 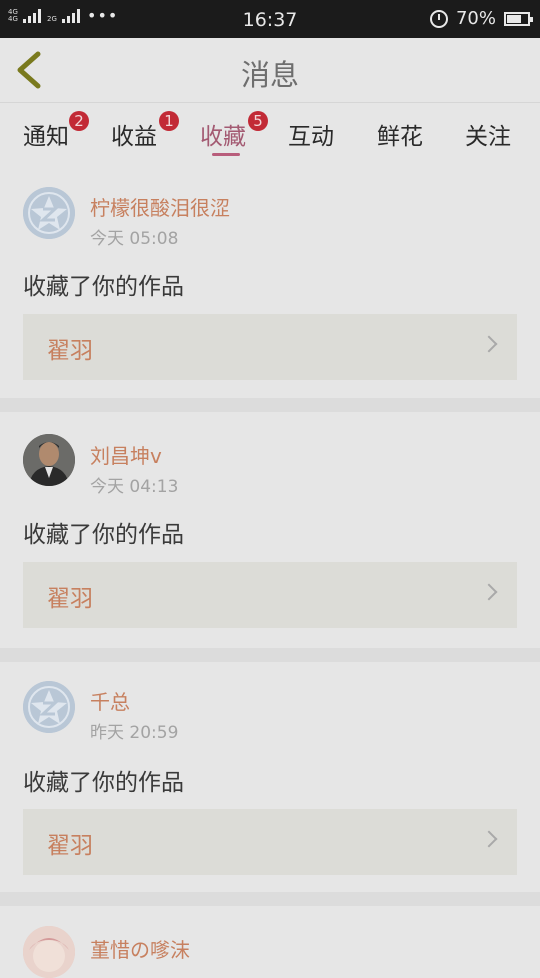 What do you see at coordinates (269, 75) in the screenshot?
I see `page-title: 消息` at bounding box center [269, 75].